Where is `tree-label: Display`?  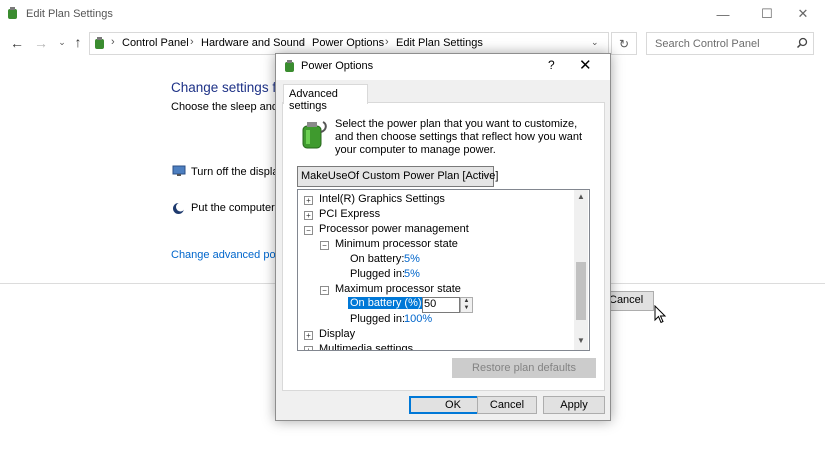
tree-label: Display is located at coordinates (337, 334).